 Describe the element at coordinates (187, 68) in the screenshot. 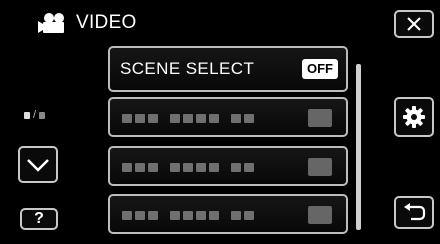

I see `menu-item-label: SCENE SELECT` at that location.